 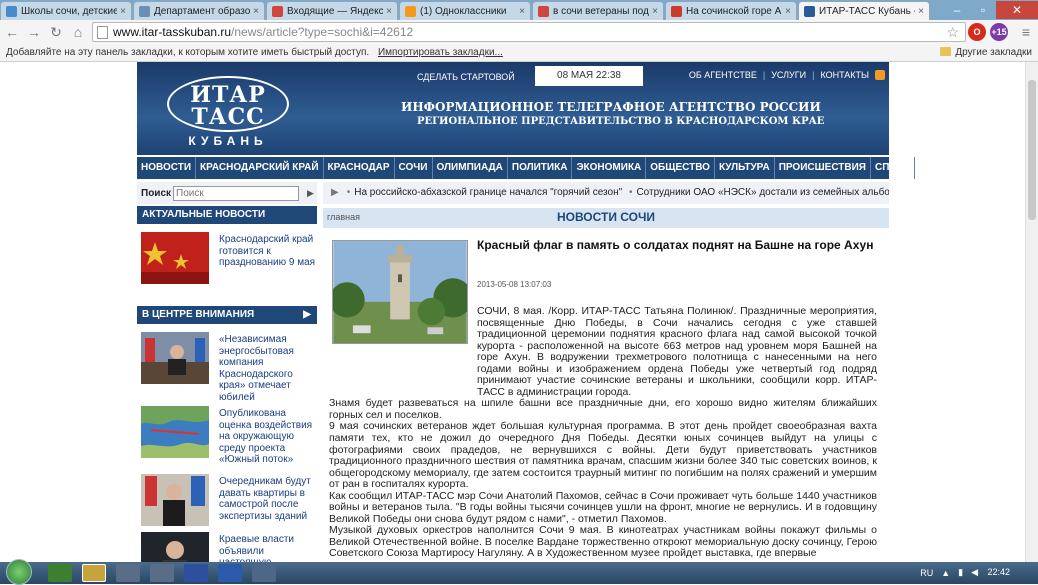 I want to click on vertical-scrollbar, so click(x=1031, y=312).